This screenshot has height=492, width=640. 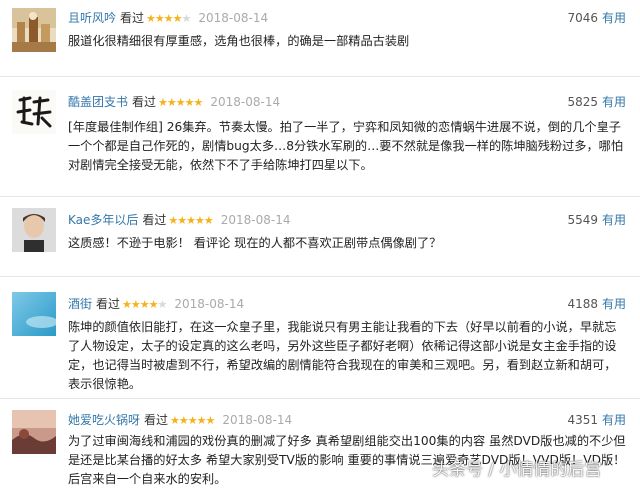 I want to click on vote-area: 4188 有用, so click(x=596, y=304).